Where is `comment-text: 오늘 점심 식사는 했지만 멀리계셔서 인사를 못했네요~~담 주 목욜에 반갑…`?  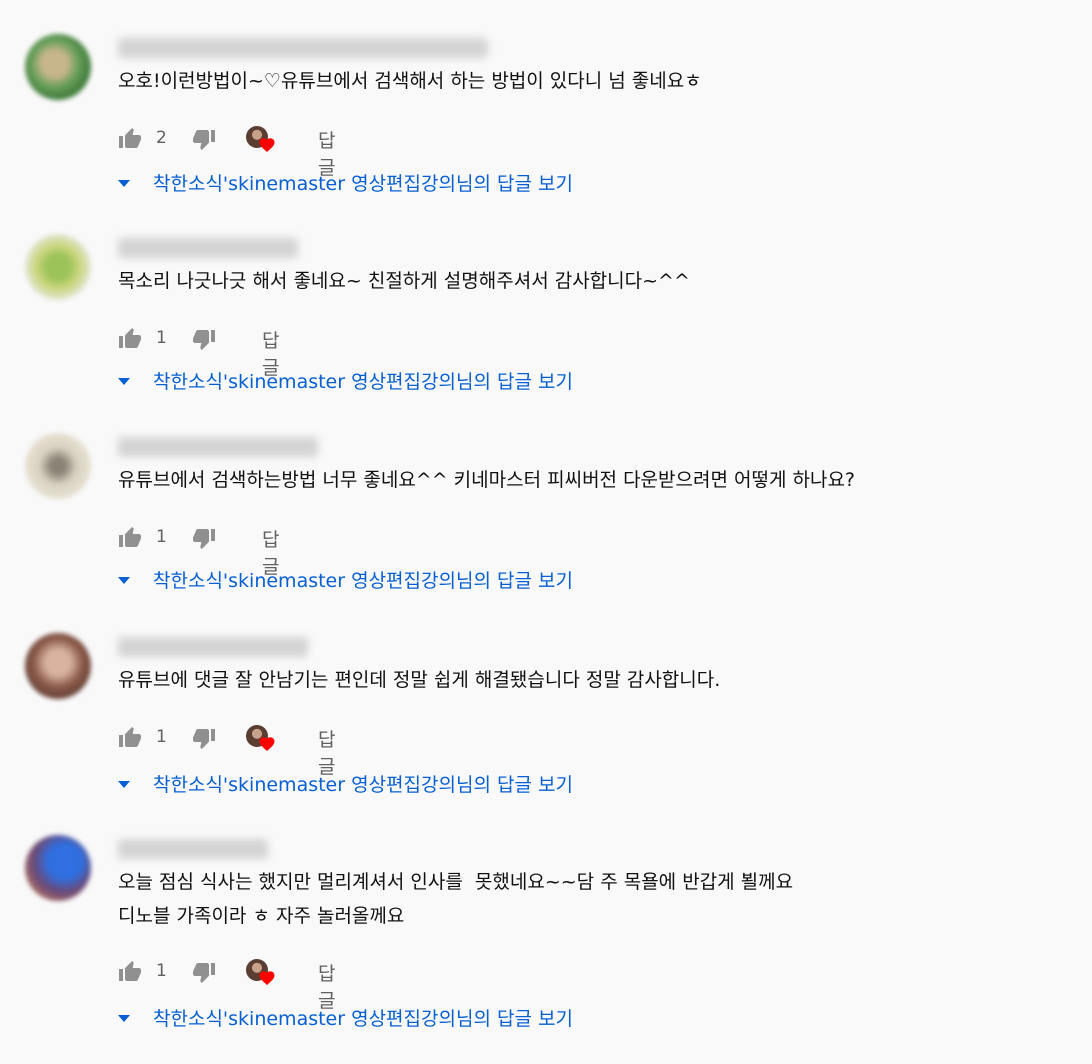 comment-text: 오늘 점심 식사는 했지만 멀리계셔서 인사를 못했네요~~담 주 목욜에 반갑… is located at coordinates (456, 899).